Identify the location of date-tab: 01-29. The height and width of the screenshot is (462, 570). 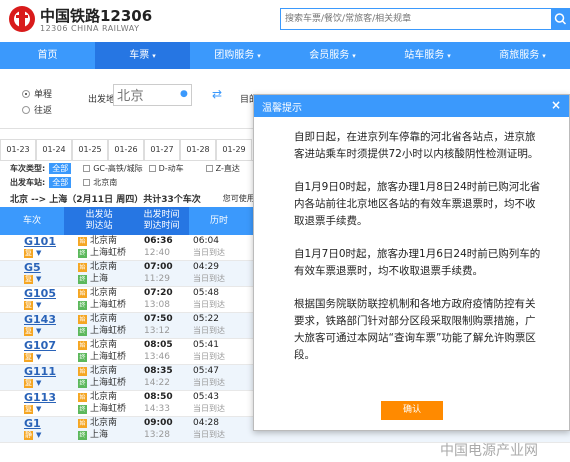
(234, 149).